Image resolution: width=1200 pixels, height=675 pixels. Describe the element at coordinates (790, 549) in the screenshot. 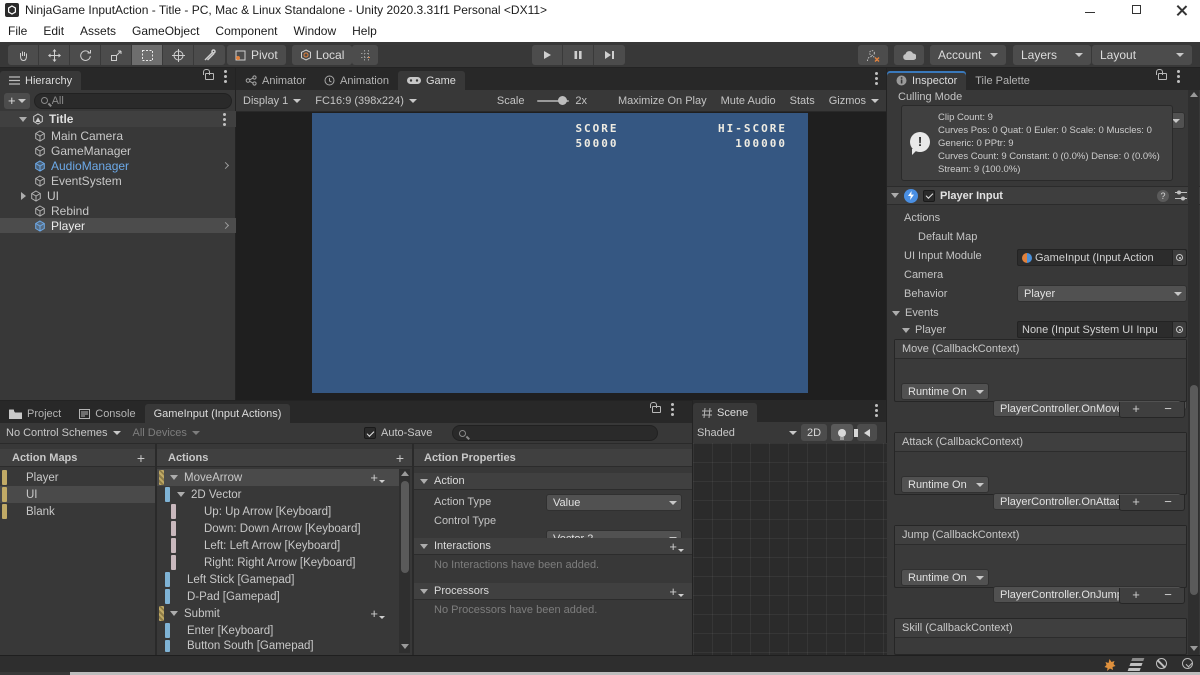

I see `scene-viewport` at that location.